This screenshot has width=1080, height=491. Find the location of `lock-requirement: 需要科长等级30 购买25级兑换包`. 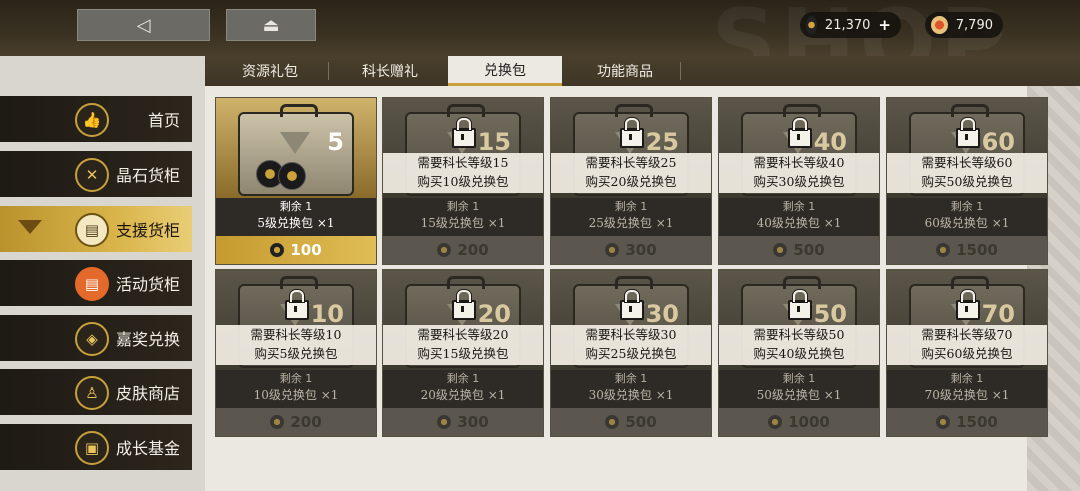

lock-requirement: 需要科长等级30 购买25级兑换包 is located at coordinates (631, 345).